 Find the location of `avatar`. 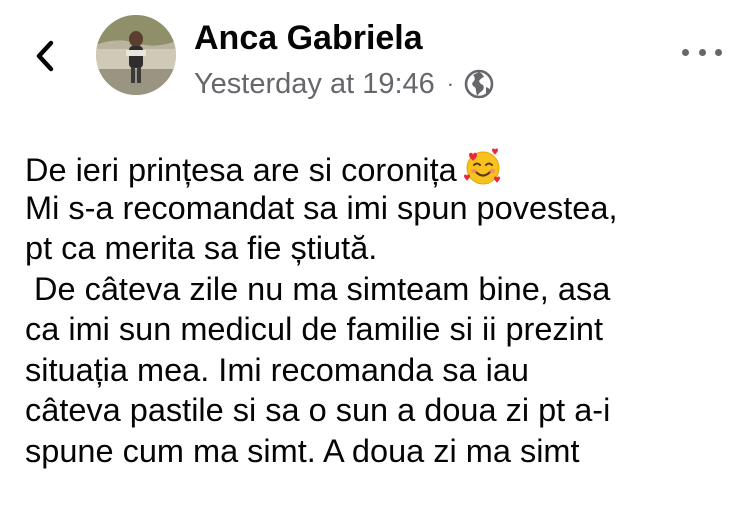

avatar is located at coordinates (136, 55).